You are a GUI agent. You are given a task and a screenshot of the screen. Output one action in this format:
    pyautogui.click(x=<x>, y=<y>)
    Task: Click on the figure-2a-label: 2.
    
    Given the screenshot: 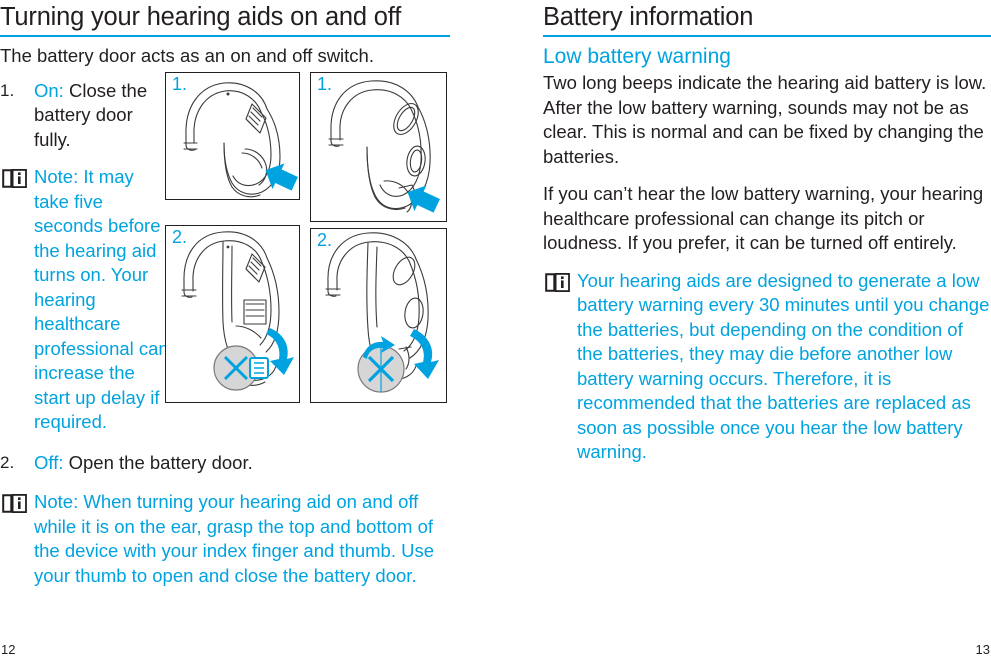 What is the action you would take?
    pyautogui.click(x=180, y=237)
    